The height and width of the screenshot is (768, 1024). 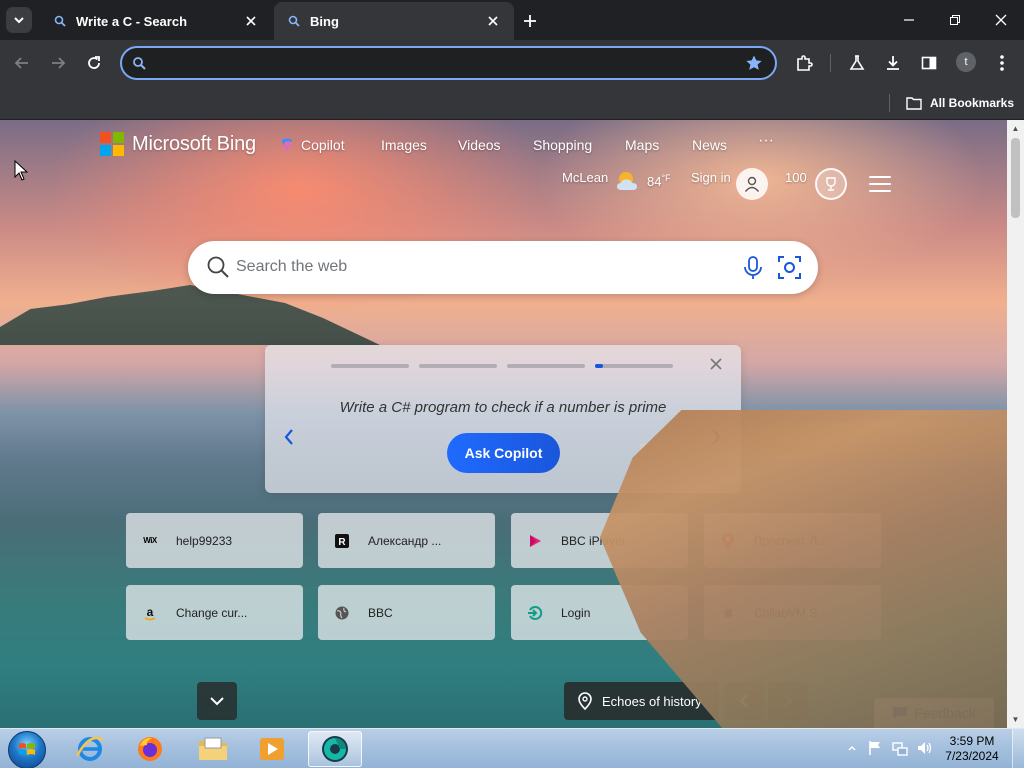 I want to click on taskbar-chrome-beta, so click(x=335, y=749).